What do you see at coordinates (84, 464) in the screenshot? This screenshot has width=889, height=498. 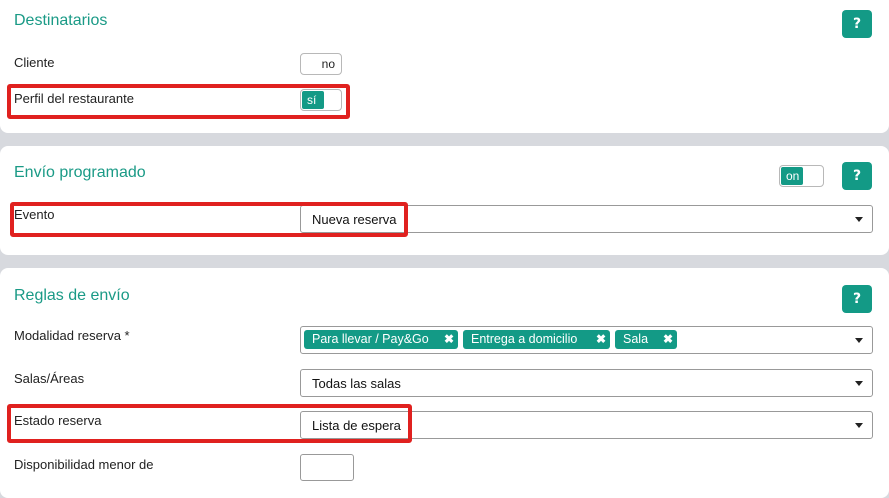 I see `availability-label: Disponibilidad menor de` at bounding box center [84, 464].